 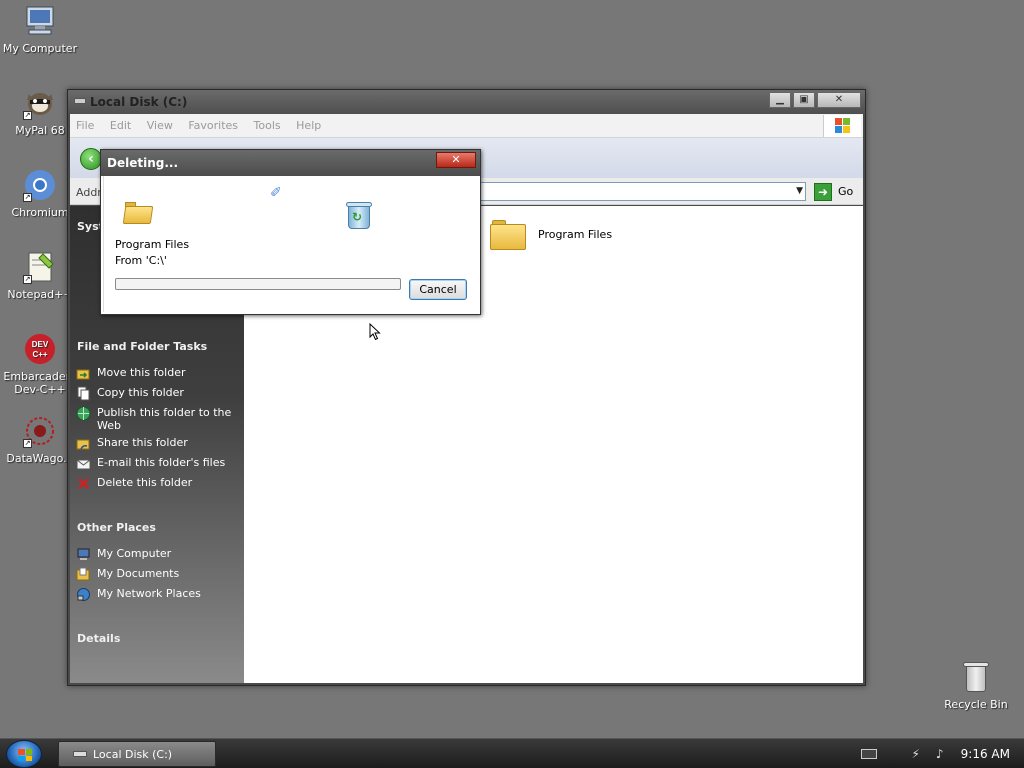 I want to click on desktop-icon-label: My Computer, so click(x=40, y=48).